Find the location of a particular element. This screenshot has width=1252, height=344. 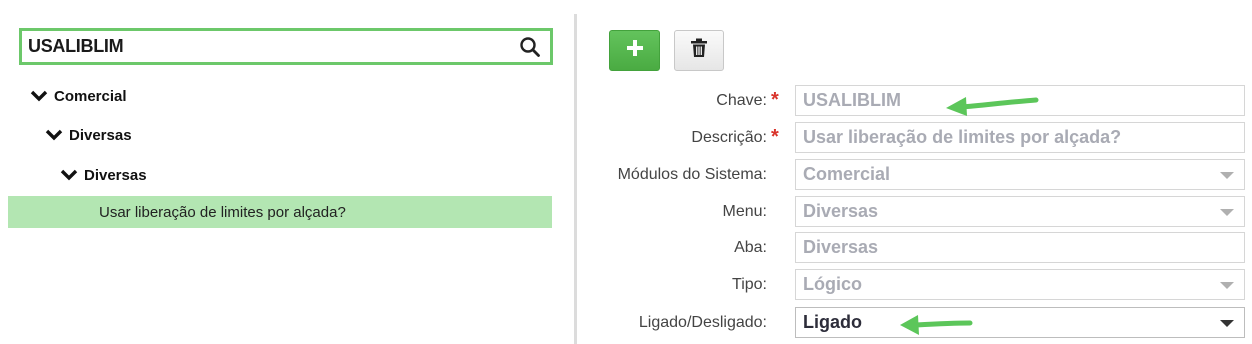

row-tipo: Tipo: Lógico is located at coordinates (912, 284).